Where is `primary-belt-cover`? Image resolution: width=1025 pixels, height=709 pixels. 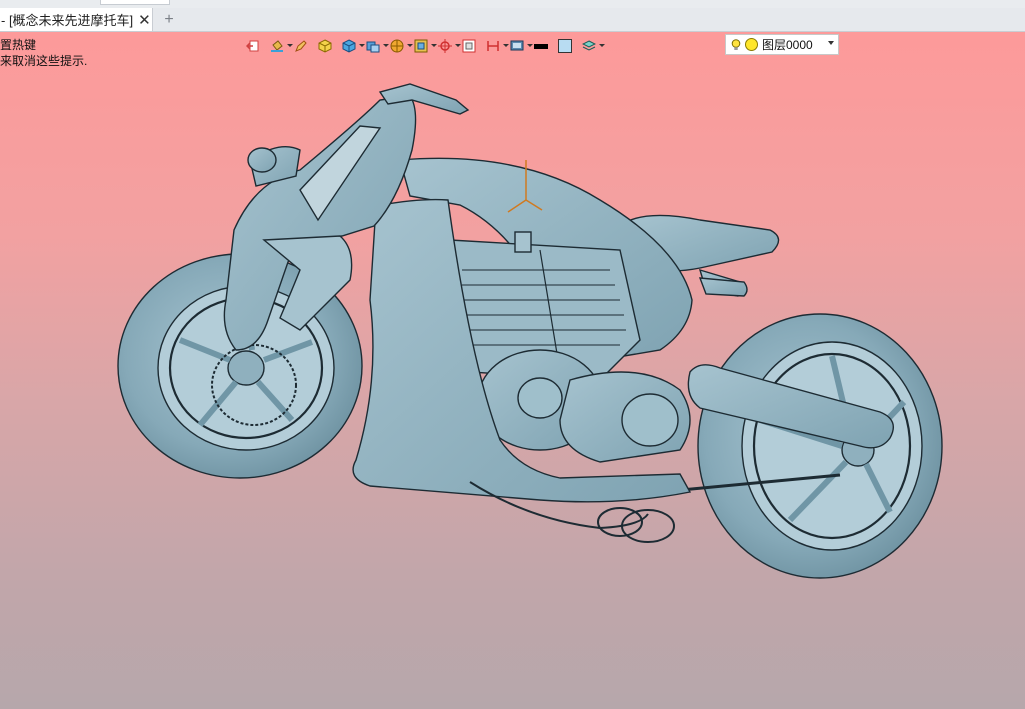 primary-belt-cover is located at coordinates (584, 406).